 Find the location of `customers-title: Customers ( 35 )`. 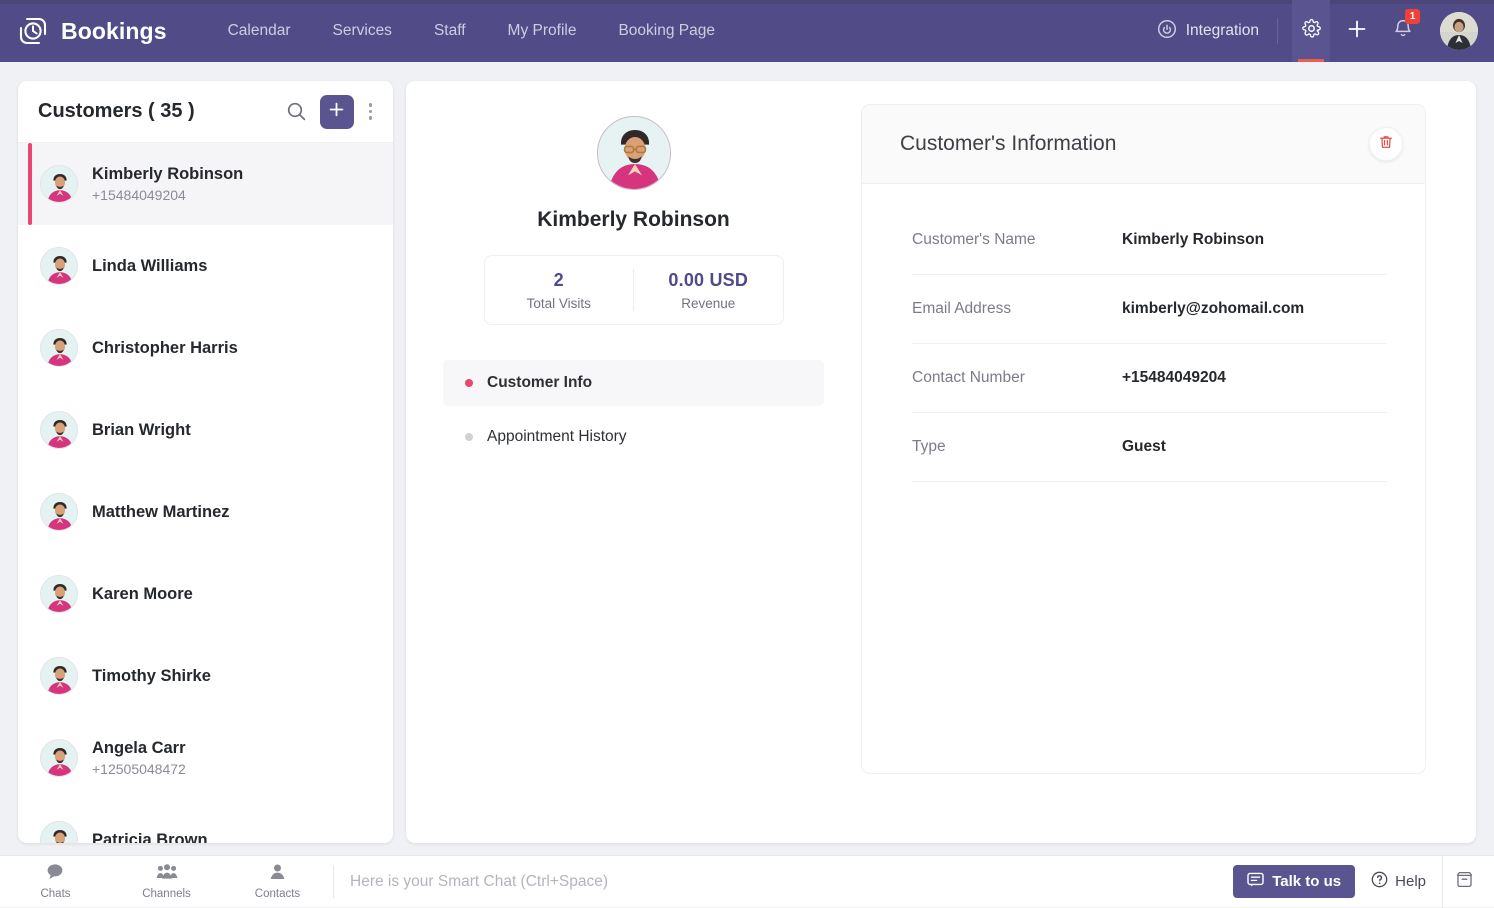

customers-title: Customers ( 35 ) is located at coordinates (116, 111).